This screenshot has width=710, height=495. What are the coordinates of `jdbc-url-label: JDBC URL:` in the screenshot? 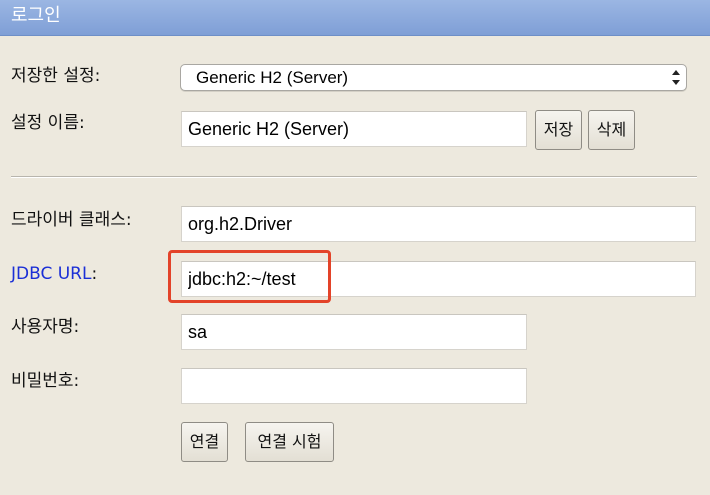 It's located at (54, 274).